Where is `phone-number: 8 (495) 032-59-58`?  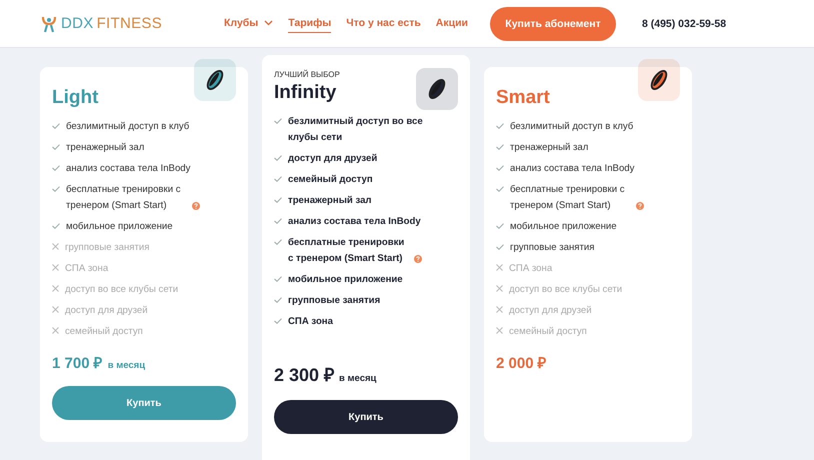 phone-number: 8 (495) 032-59-58 is located at coordinates (684, 24).